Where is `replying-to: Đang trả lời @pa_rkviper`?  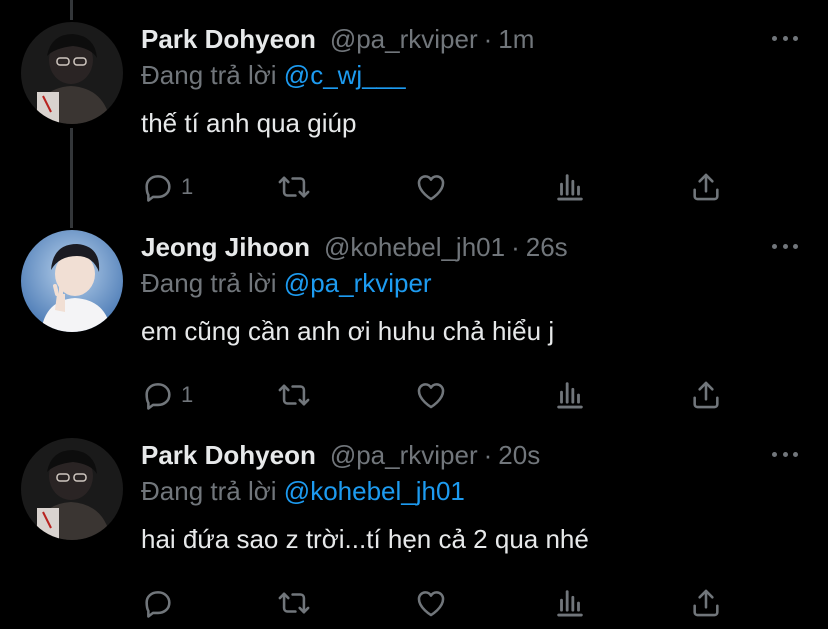 replying-to: Đang trả lời @pa_rkviper is located at coordinates (286, 283).